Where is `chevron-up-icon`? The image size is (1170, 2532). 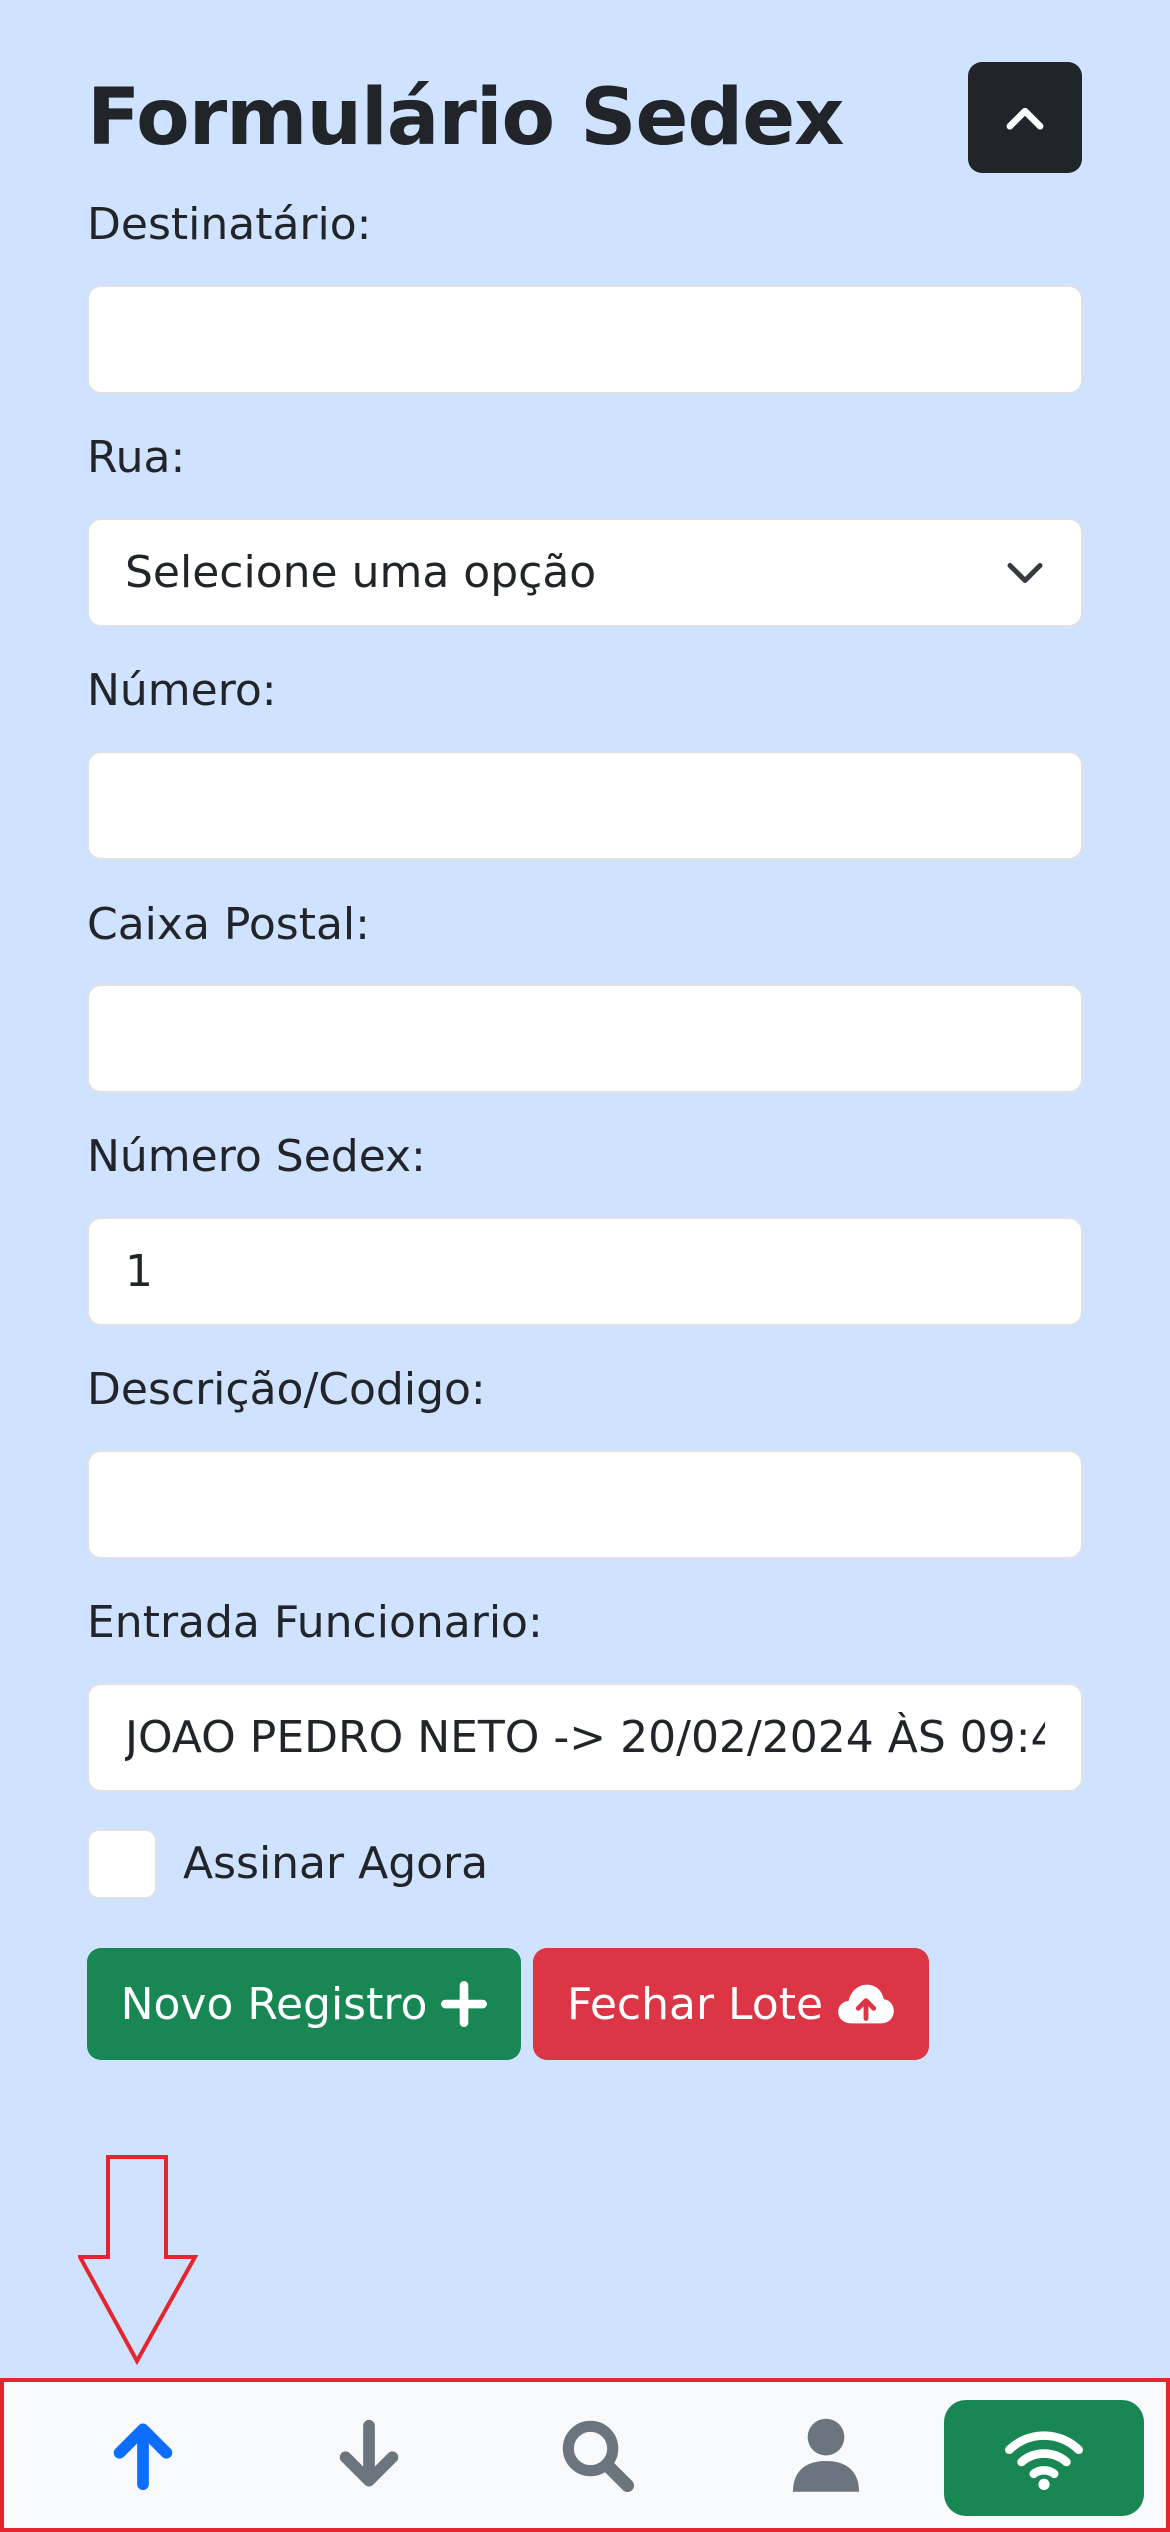 chevron-up-icon is located at coordinates (1025, 118).